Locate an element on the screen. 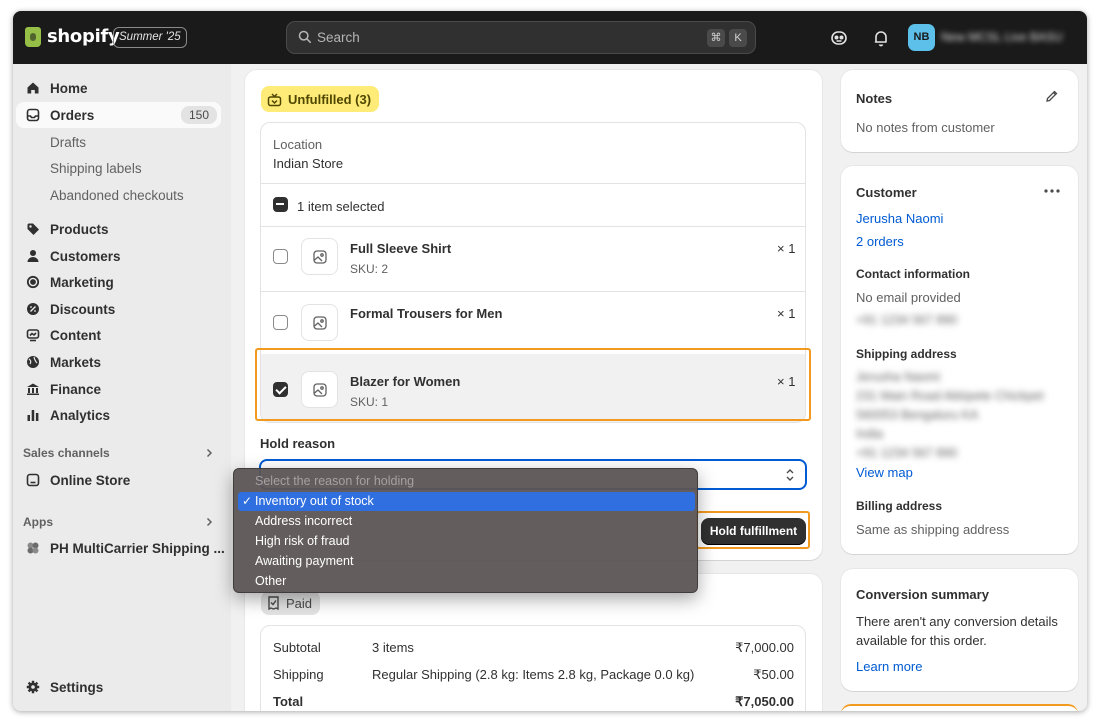 This screenshot has width=1100, height=724. customer-title: Customer is located at coordinates (886, 192).